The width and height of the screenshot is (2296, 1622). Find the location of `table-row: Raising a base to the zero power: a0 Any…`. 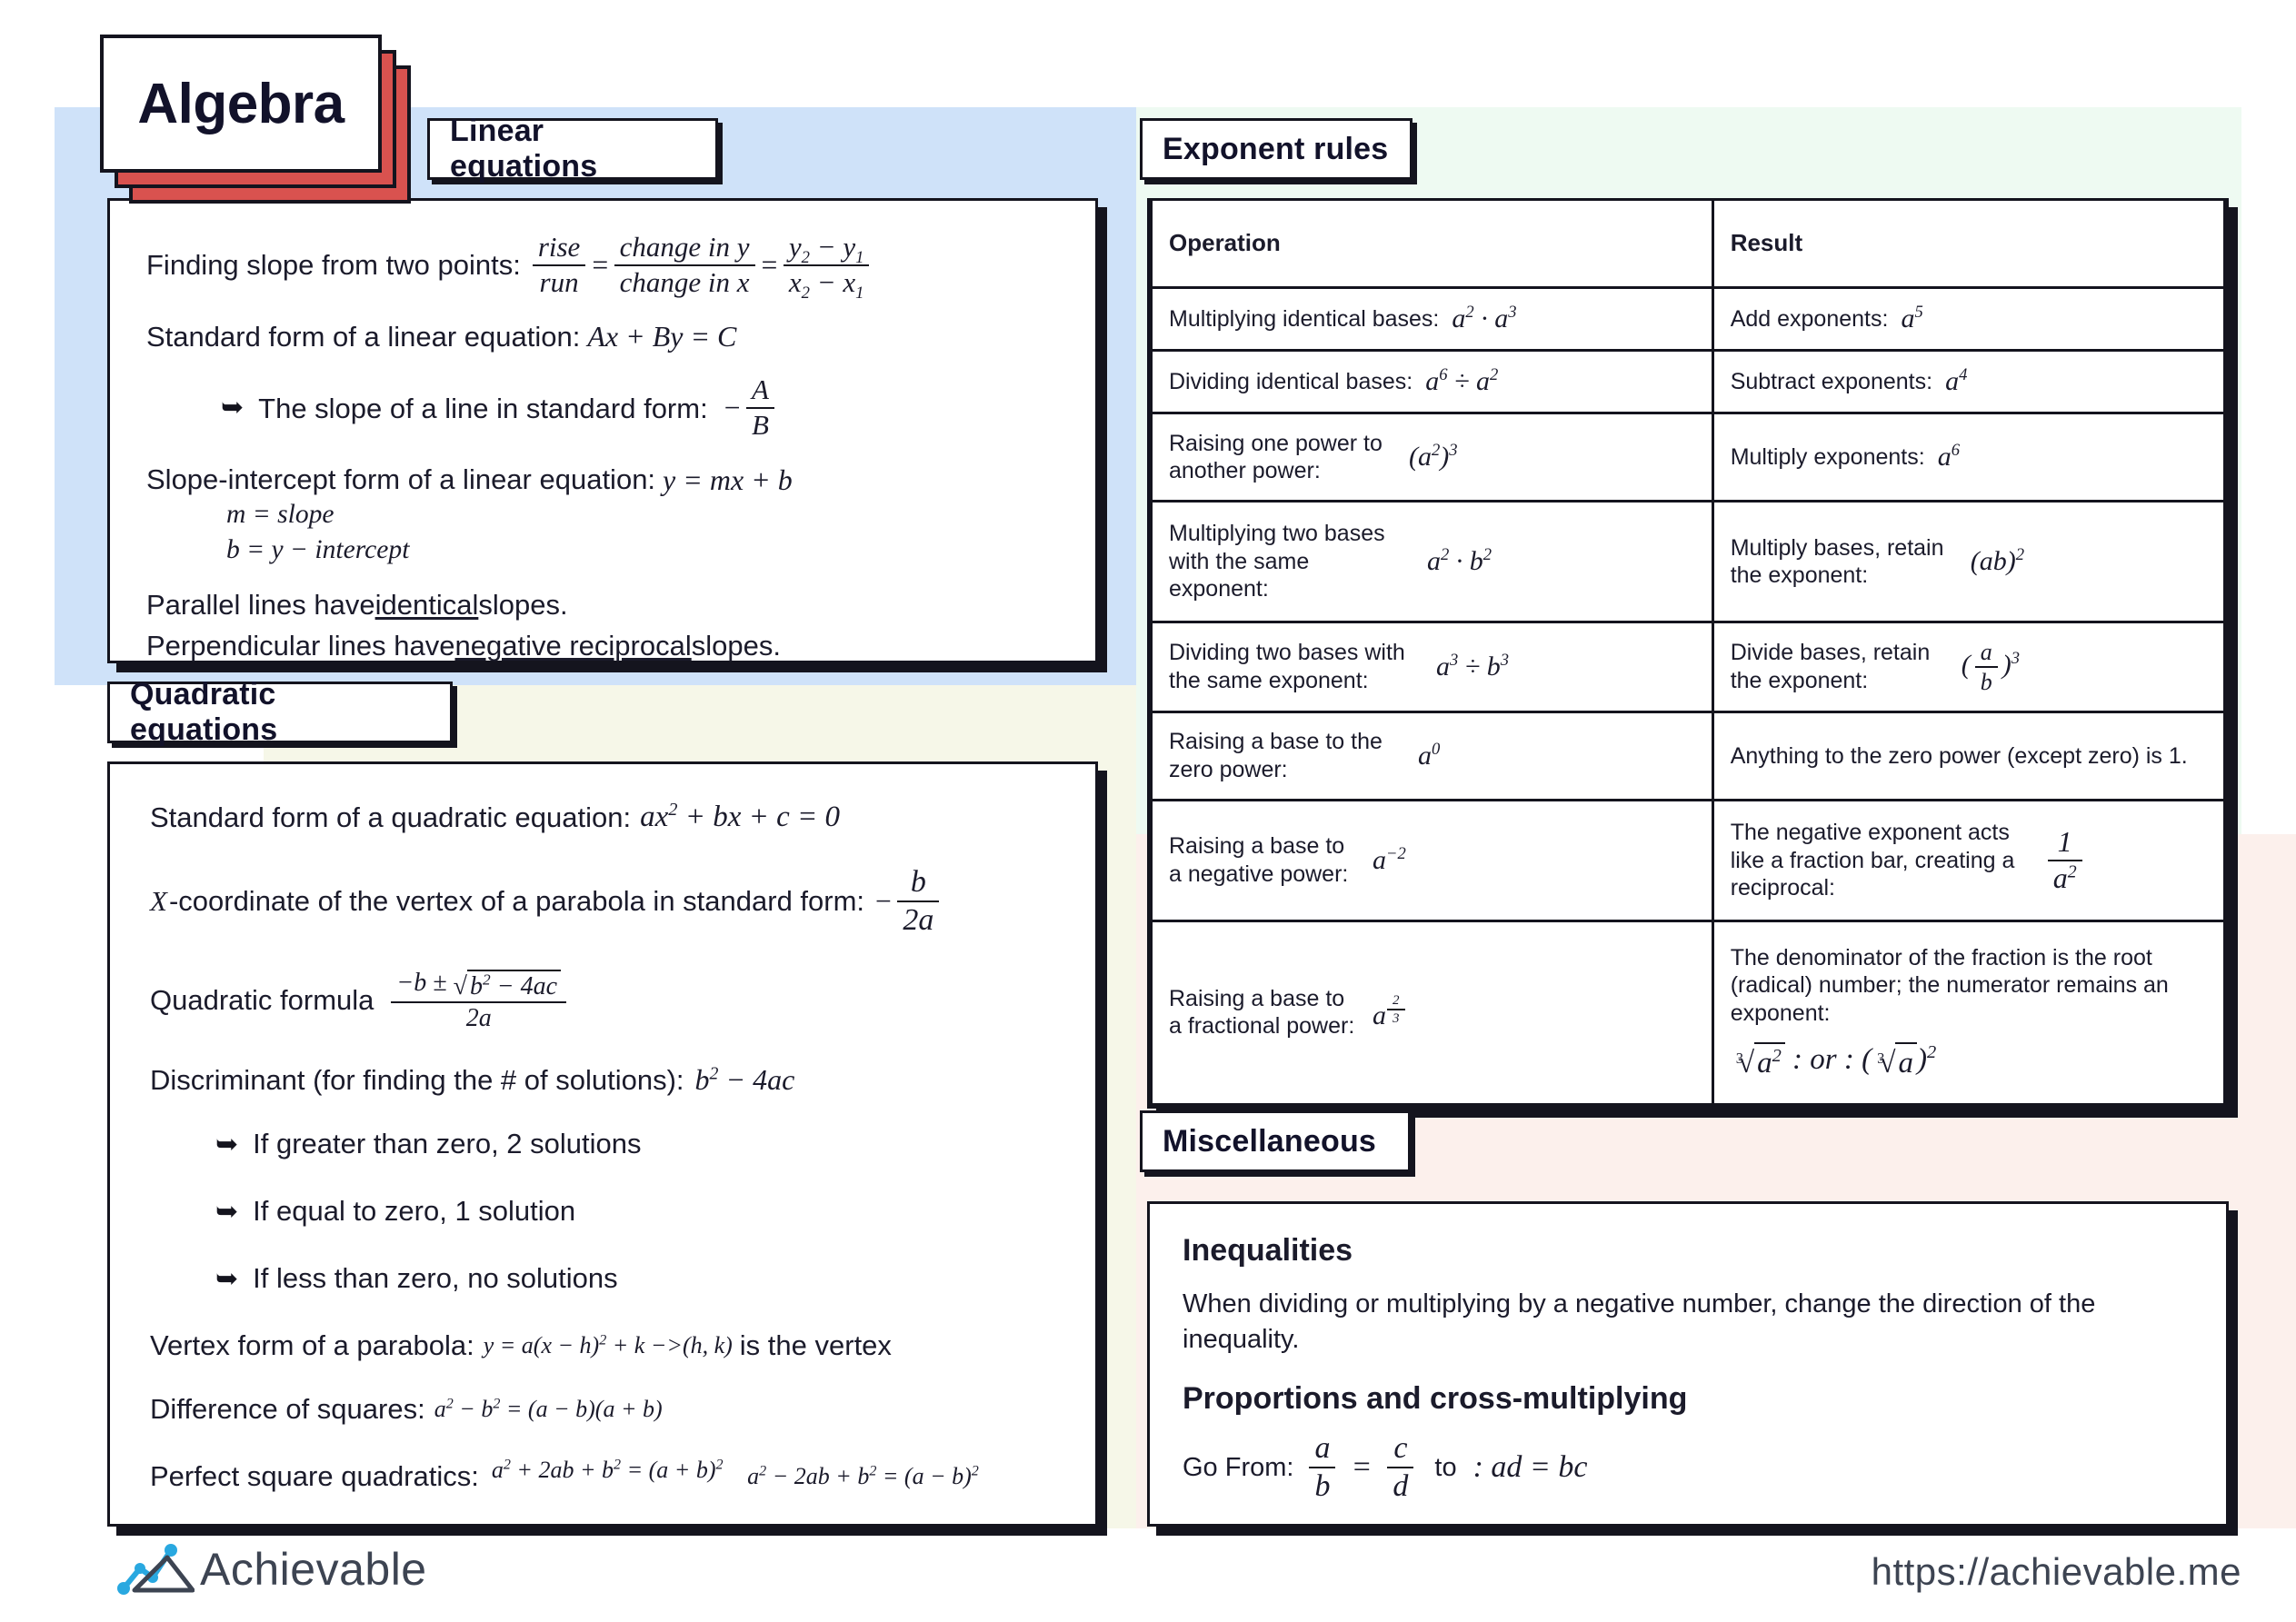

table-row: Raising a base to the zero power: a0 Any… is located at coordinates (1688, 756).